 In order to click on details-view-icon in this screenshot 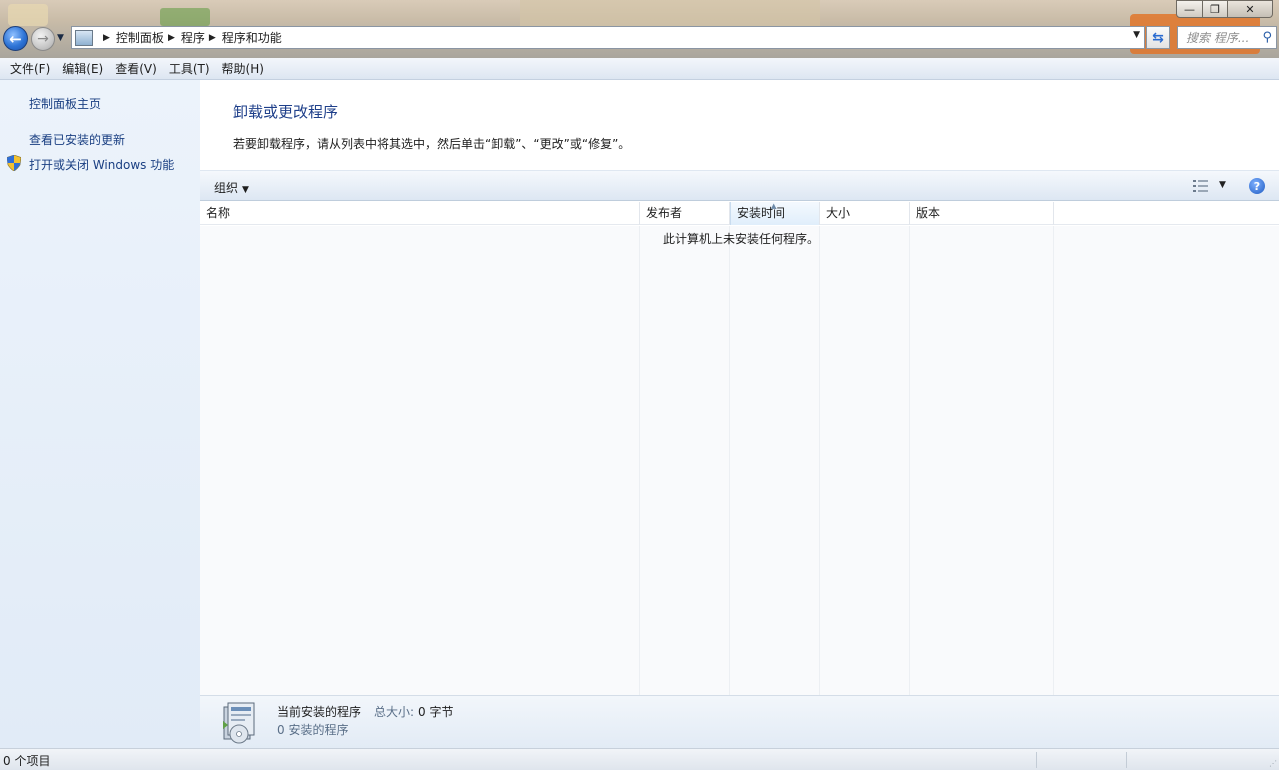, I will do `click(1201, 186)`.